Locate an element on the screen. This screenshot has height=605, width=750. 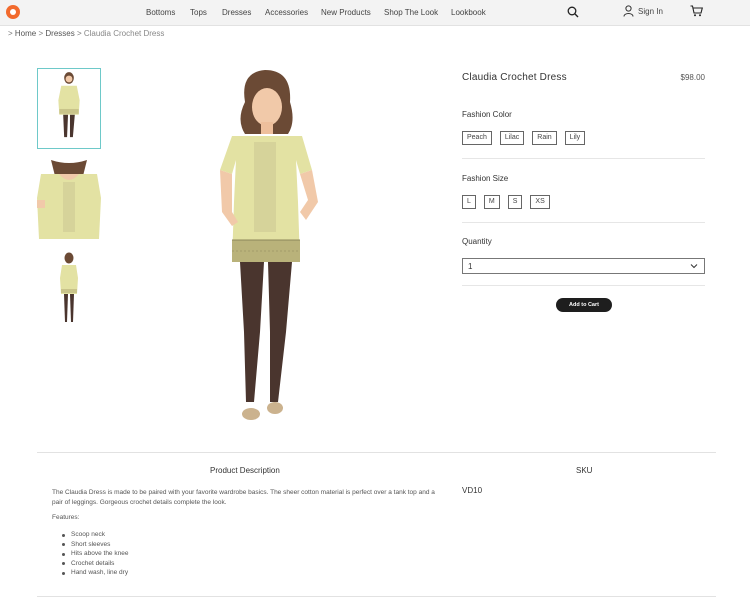
size-label: Fashion Size is located at coordinates (485, 178).